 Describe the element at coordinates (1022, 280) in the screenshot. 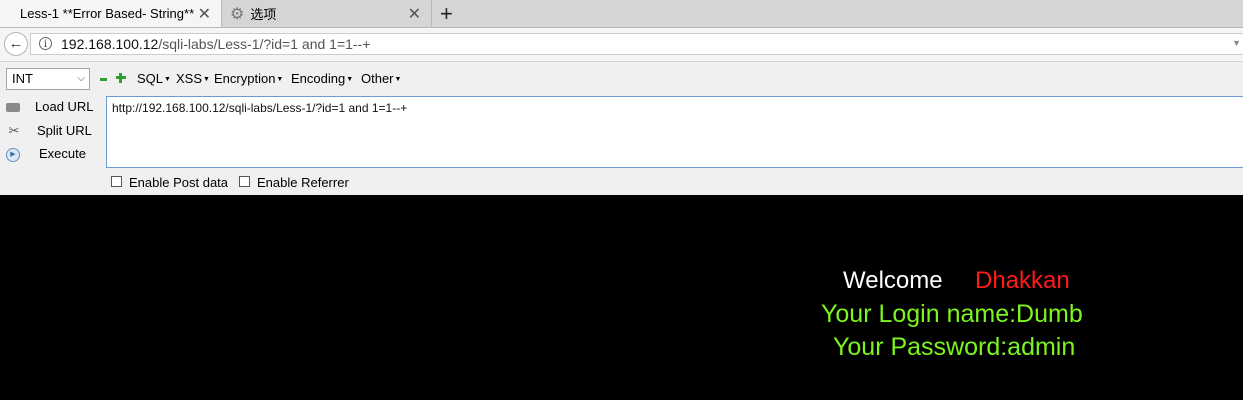

I see `username-text: Dhakkan` at that location.